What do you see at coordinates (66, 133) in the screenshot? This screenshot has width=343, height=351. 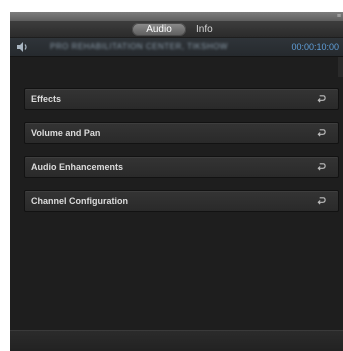 I see `section-label: Volume and Pan` at bounding box center [66, 133].